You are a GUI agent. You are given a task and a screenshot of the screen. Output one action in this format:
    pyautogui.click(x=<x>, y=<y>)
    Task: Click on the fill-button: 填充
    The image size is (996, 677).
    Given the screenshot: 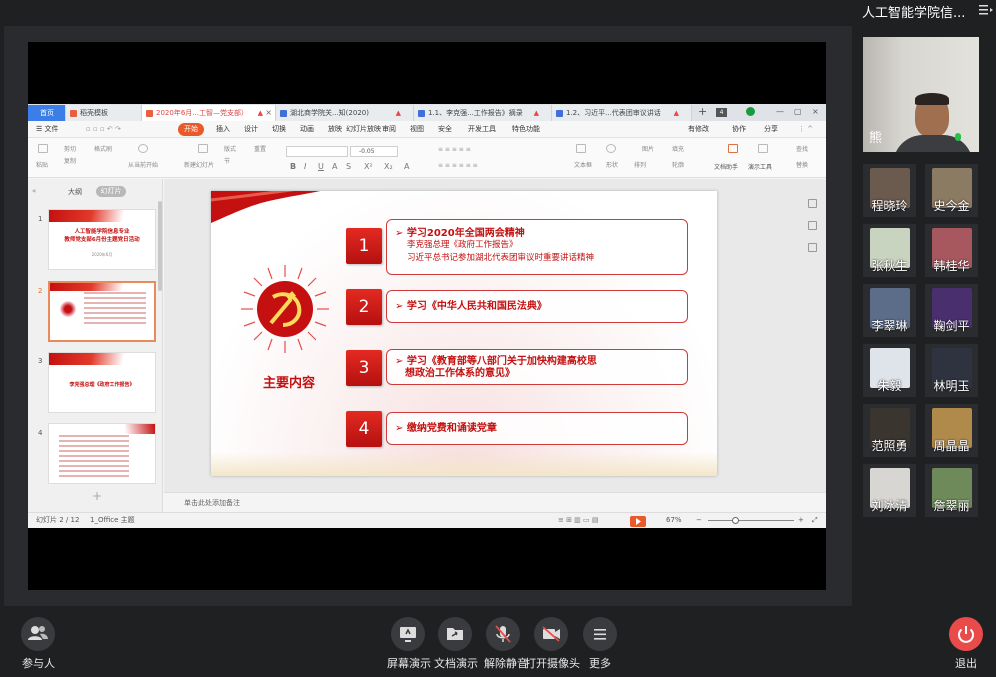 What is the action you would take?
    pyautogui.click(x=678, y=148)
    